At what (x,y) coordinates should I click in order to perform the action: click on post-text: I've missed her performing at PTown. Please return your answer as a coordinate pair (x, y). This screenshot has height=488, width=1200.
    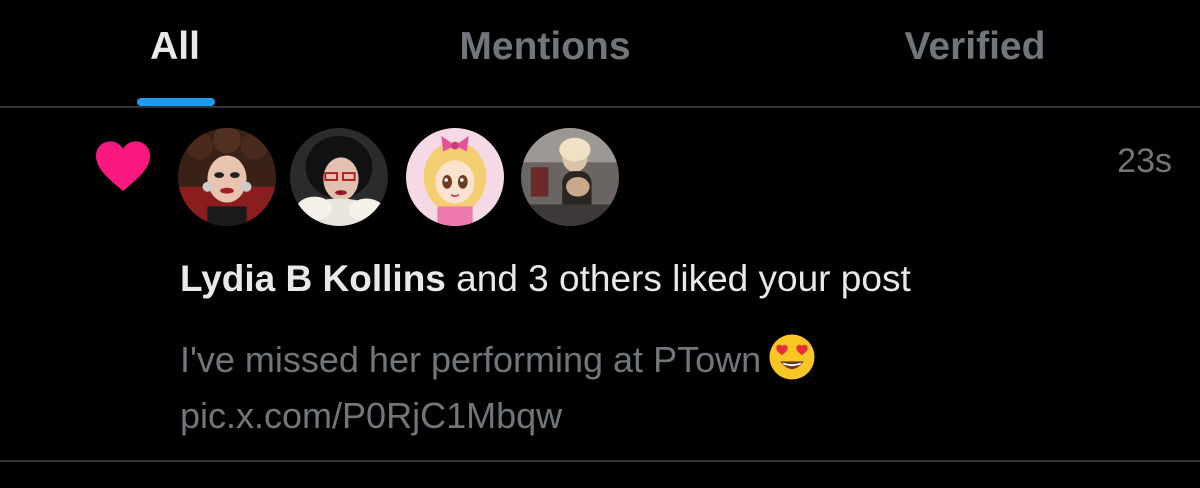
    Looking at the image, I should click on (471, 359).